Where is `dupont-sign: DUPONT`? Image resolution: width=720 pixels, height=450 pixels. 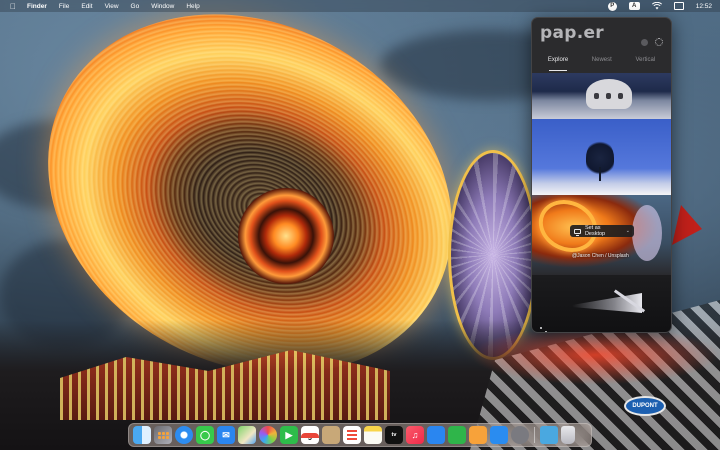 dupont-sign: DUPONT is located at coordinates (645, 406).